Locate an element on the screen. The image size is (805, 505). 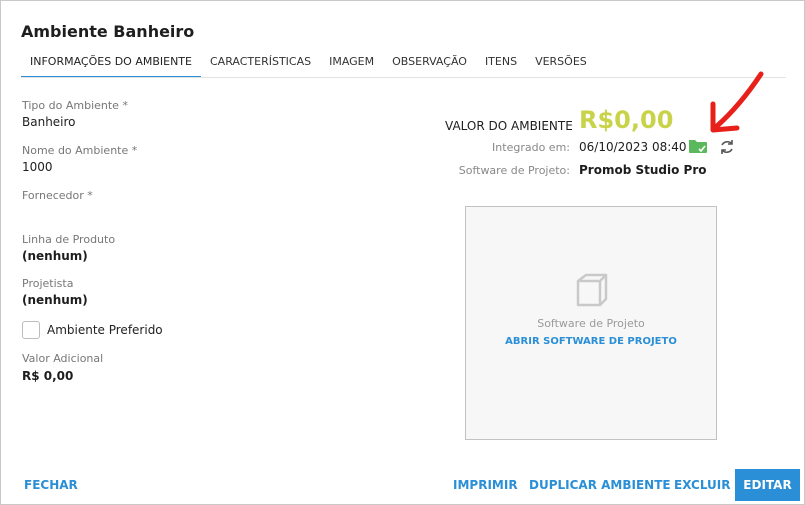
delete-button: EXCLUIR is located at coordinates (702, 485).